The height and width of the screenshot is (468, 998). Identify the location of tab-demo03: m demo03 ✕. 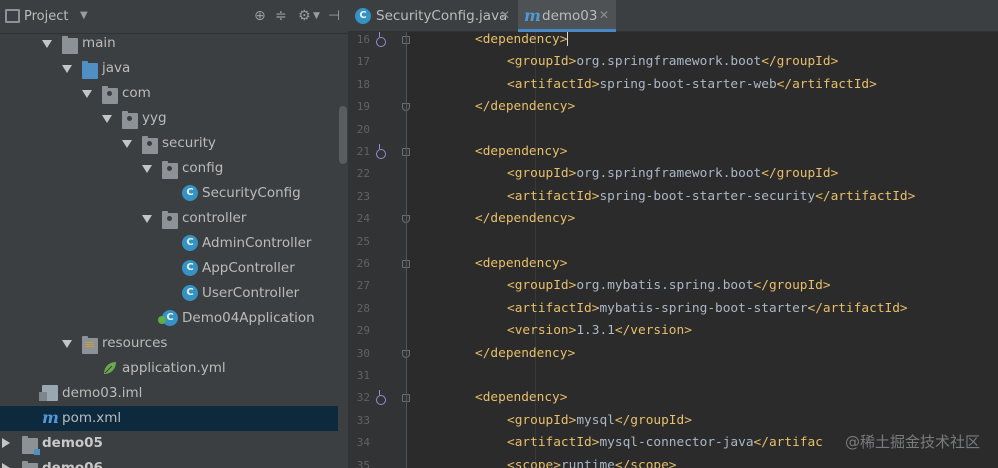
(567, 16).